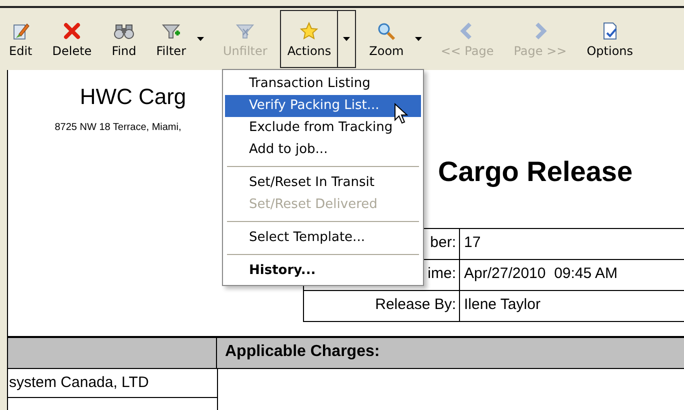 This screenshot has width=684, height=410. Describe the element at coordinates (323, 128) in the screenshot. I see `menu-item: Exclude from Tracking` at that location.